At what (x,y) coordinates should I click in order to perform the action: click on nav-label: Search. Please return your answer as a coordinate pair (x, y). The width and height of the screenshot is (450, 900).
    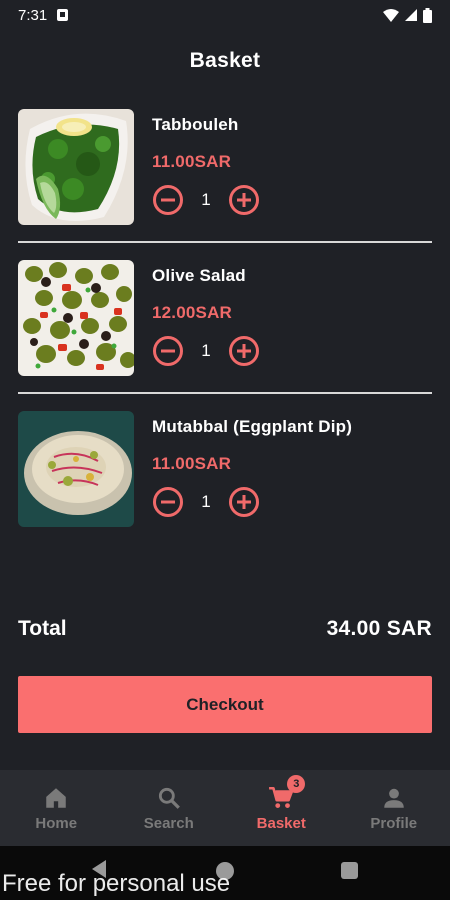
    Looking at the image, I should click on (168, 823).